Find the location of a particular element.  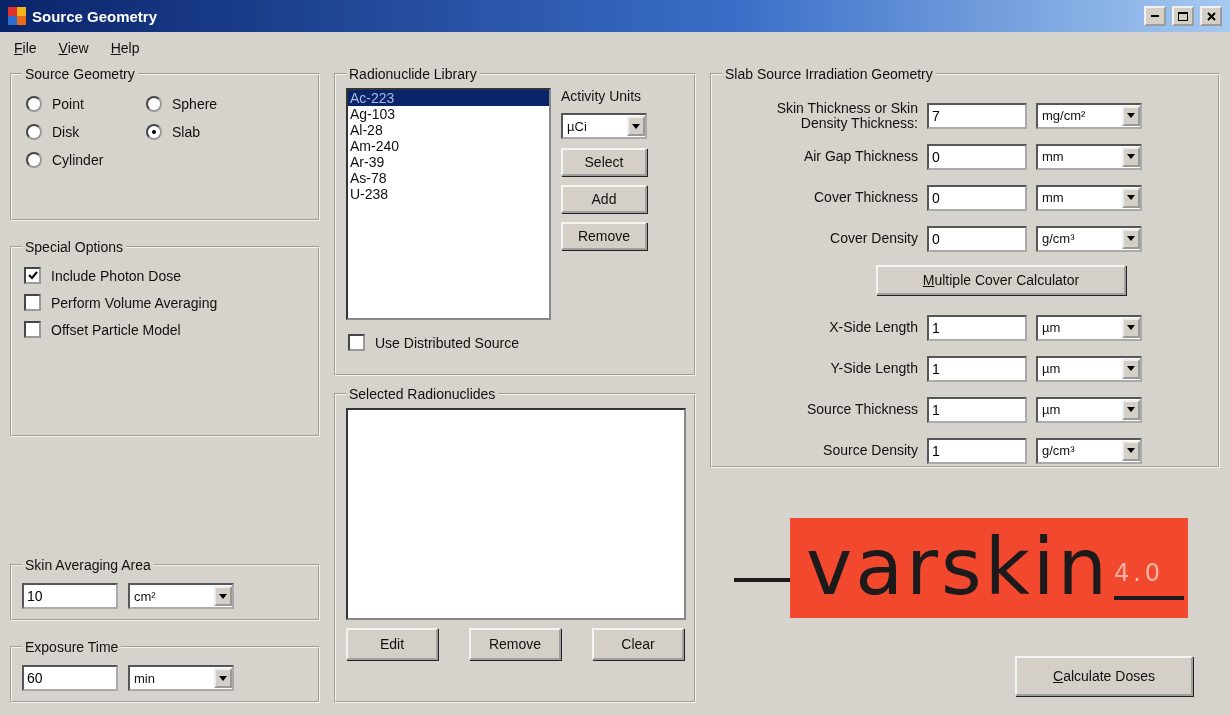

group-title: Skin Averaging Area is located at coordinates (88, 565).